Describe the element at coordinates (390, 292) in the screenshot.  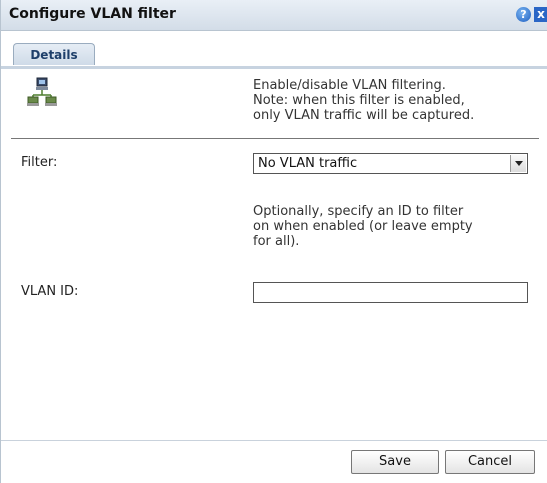
I see `vlan-id-input` at that location.